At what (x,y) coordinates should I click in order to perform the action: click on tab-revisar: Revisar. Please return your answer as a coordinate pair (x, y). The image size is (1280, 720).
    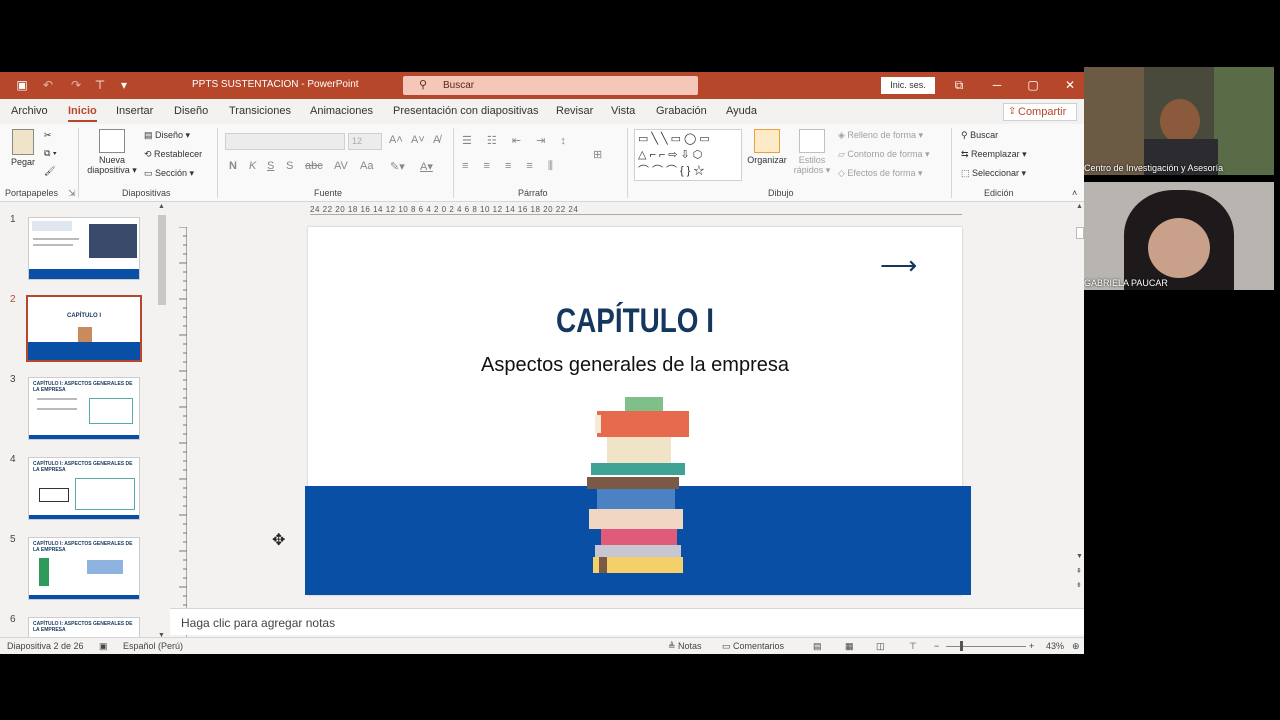
    Looking at the image, I should click on (574, 111).